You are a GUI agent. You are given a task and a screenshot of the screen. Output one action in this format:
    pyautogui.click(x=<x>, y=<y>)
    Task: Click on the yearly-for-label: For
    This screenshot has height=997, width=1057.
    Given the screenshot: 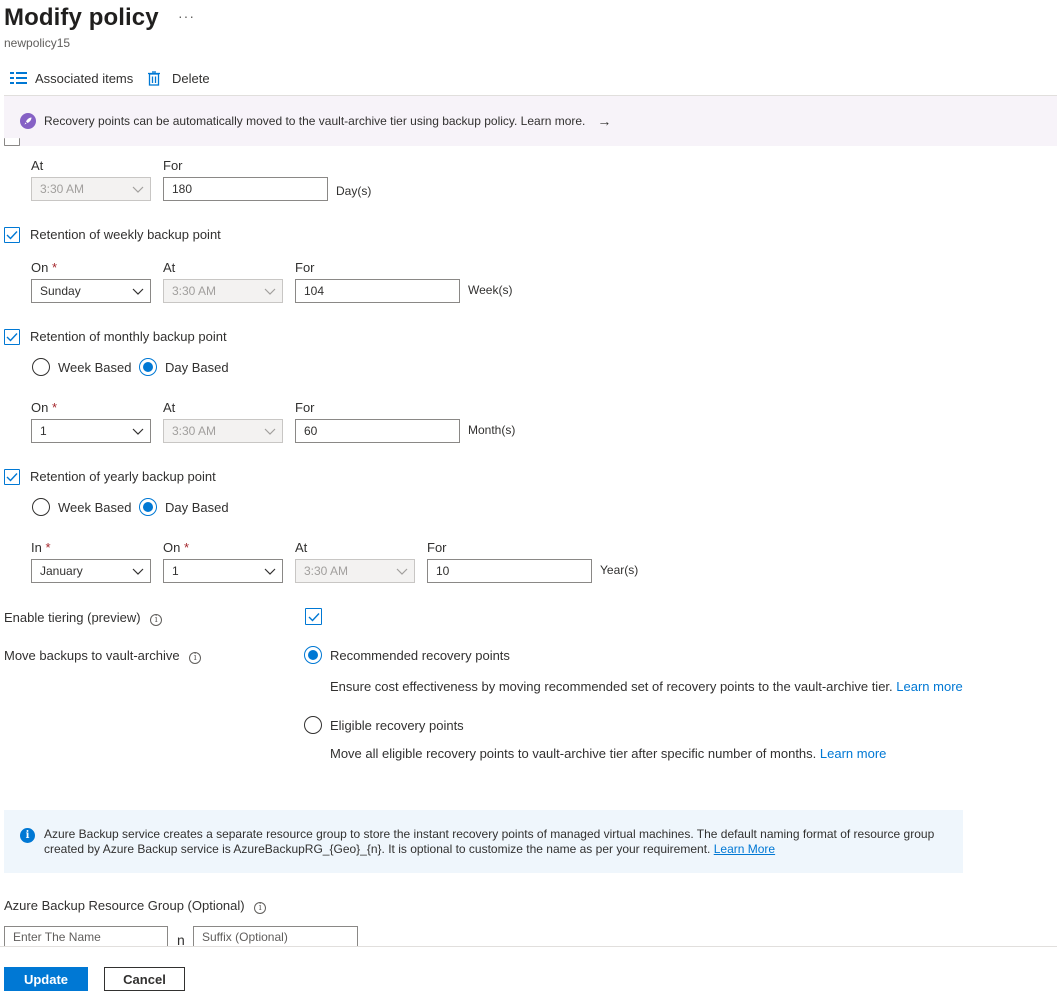 What is the action you would take?
    pyautogui.click(x=437, y=547)
    